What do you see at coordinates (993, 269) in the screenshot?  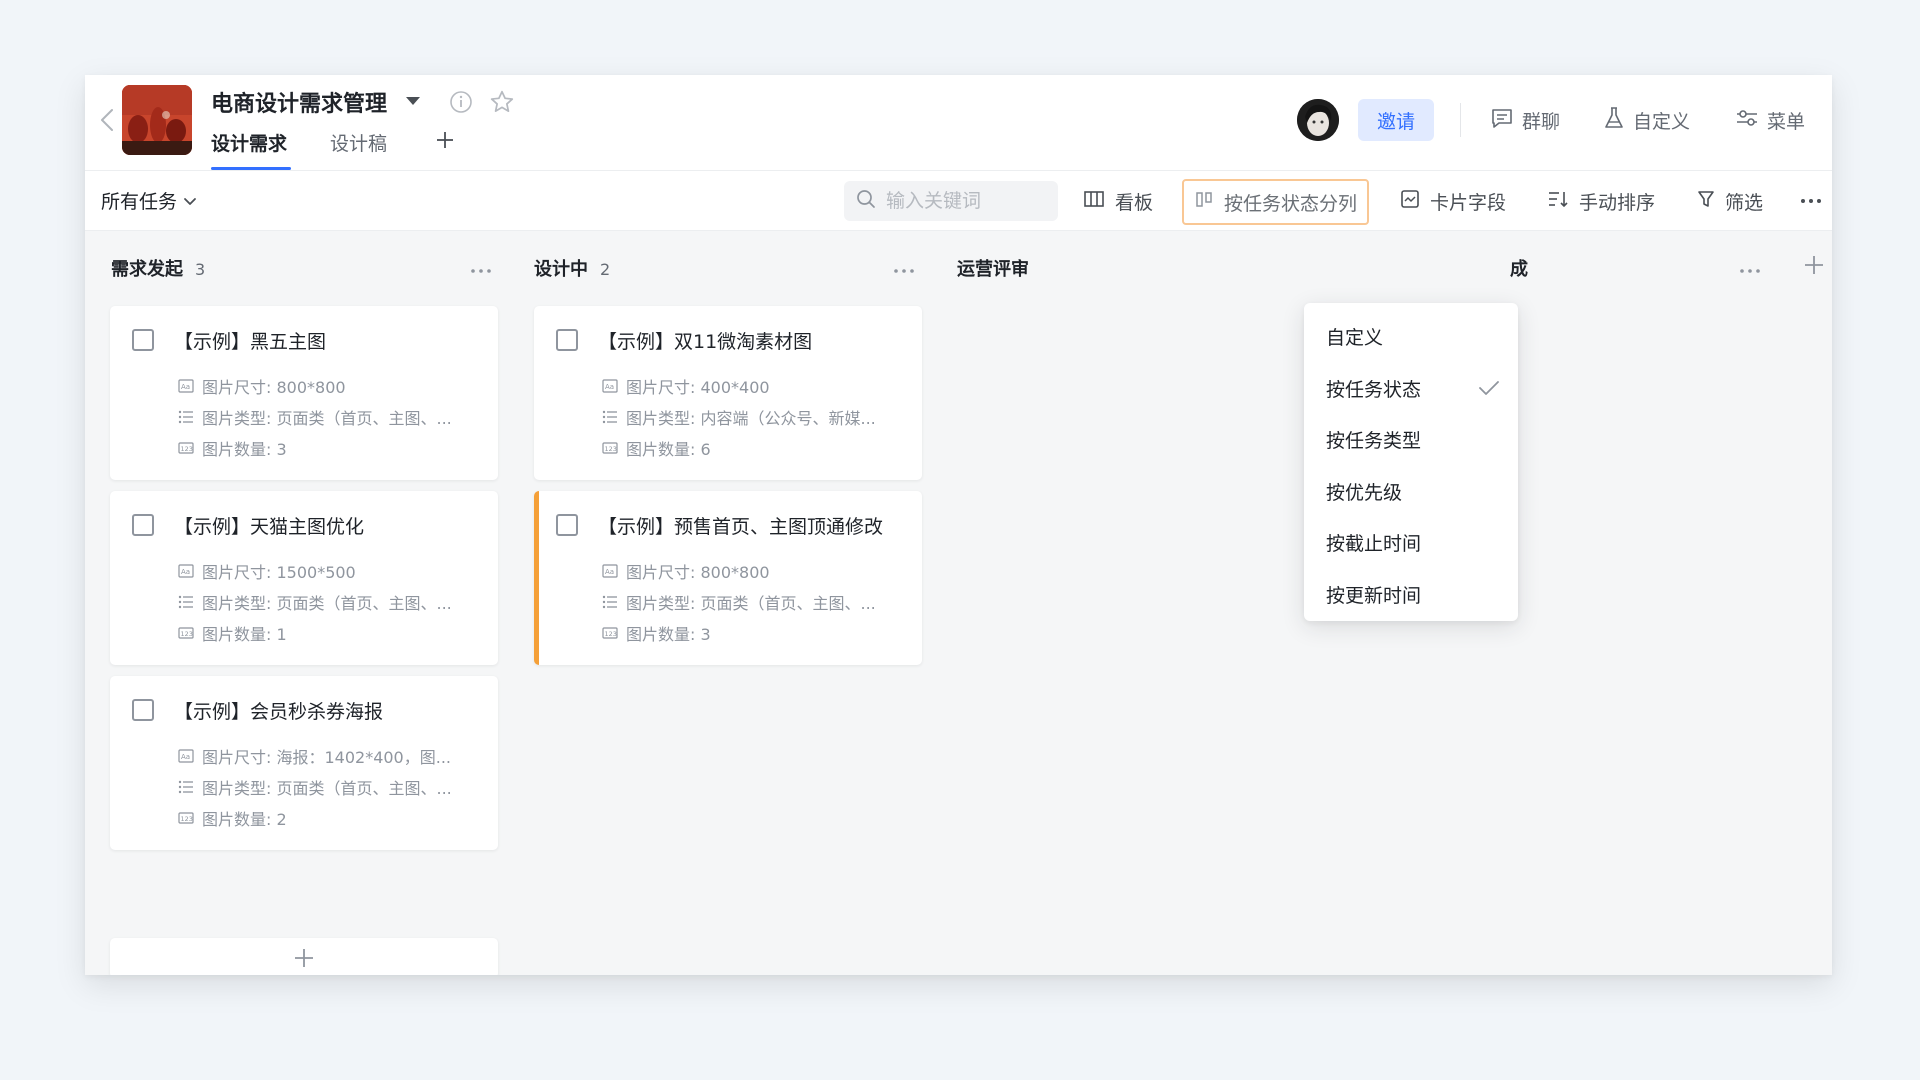 I see `column-title: 运营评审` at bounding box center [993, 269].